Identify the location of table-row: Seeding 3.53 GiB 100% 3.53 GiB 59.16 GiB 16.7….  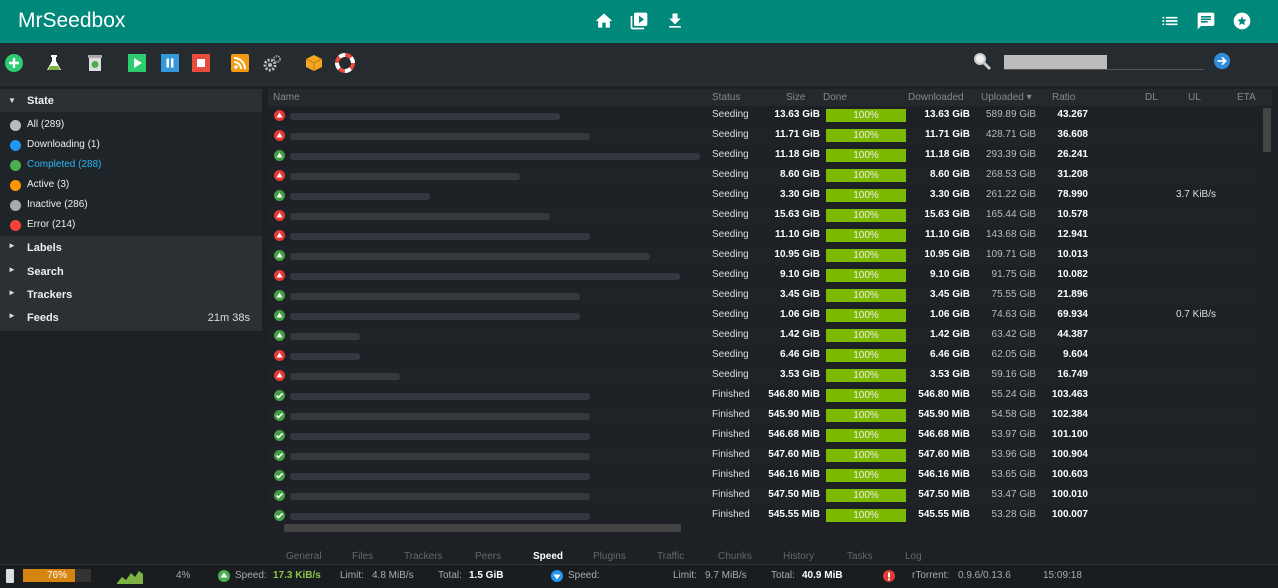
(763, 376).